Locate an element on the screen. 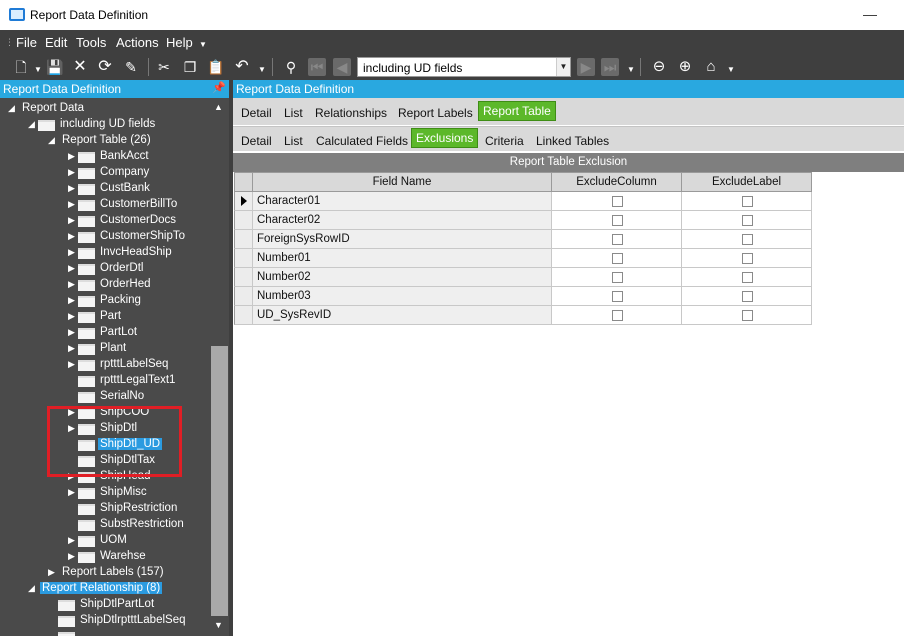  subtab-exclusions: Exclusions is located at coordinates (445, 138).